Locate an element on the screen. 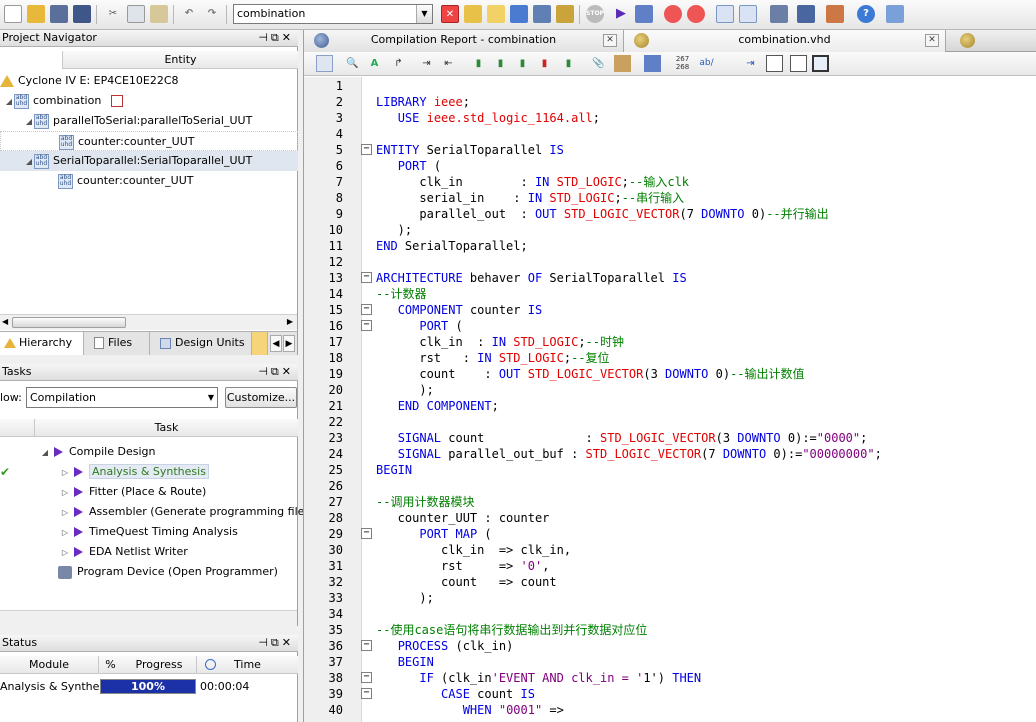  pencil-icon is located at coordinates (496, 14).